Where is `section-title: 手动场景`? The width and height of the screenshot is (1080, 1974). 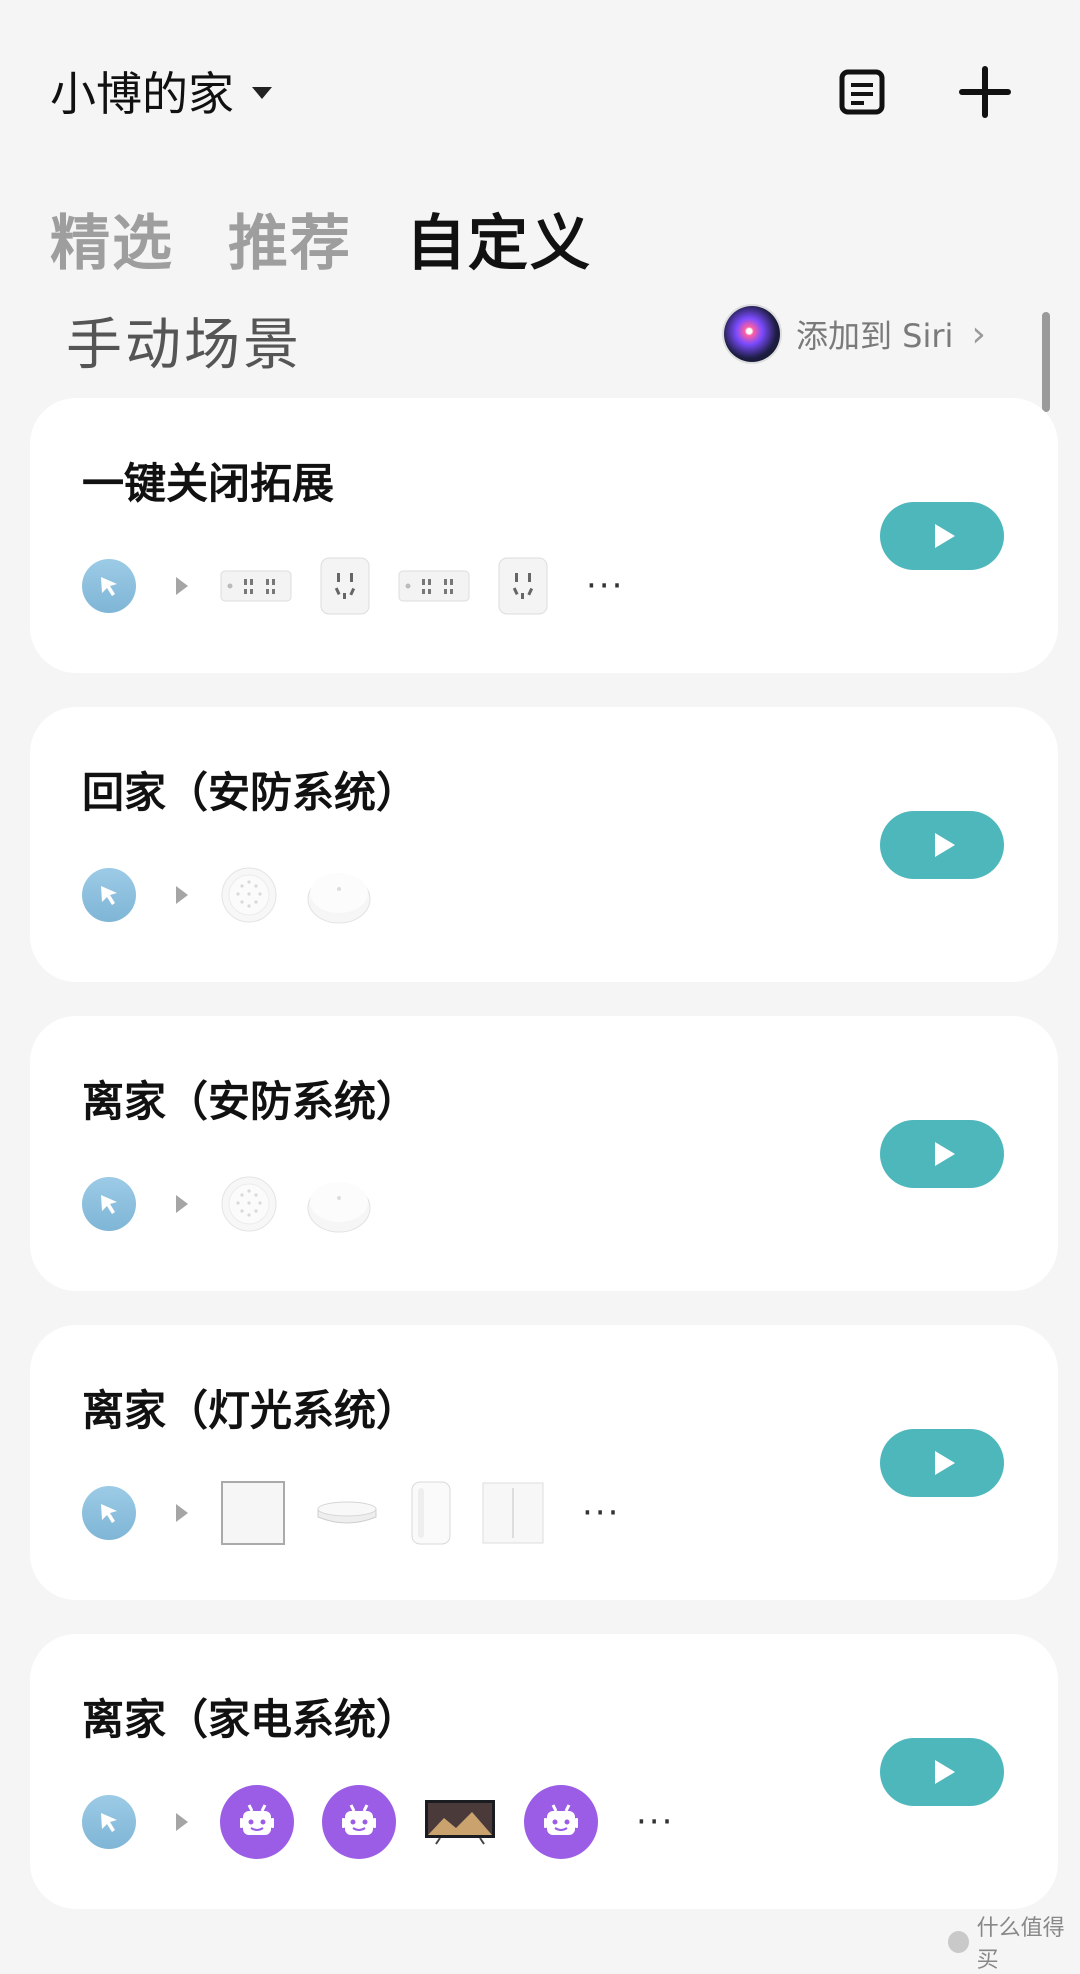
section-title: 手动场景 is located at coordinates (184, 345).